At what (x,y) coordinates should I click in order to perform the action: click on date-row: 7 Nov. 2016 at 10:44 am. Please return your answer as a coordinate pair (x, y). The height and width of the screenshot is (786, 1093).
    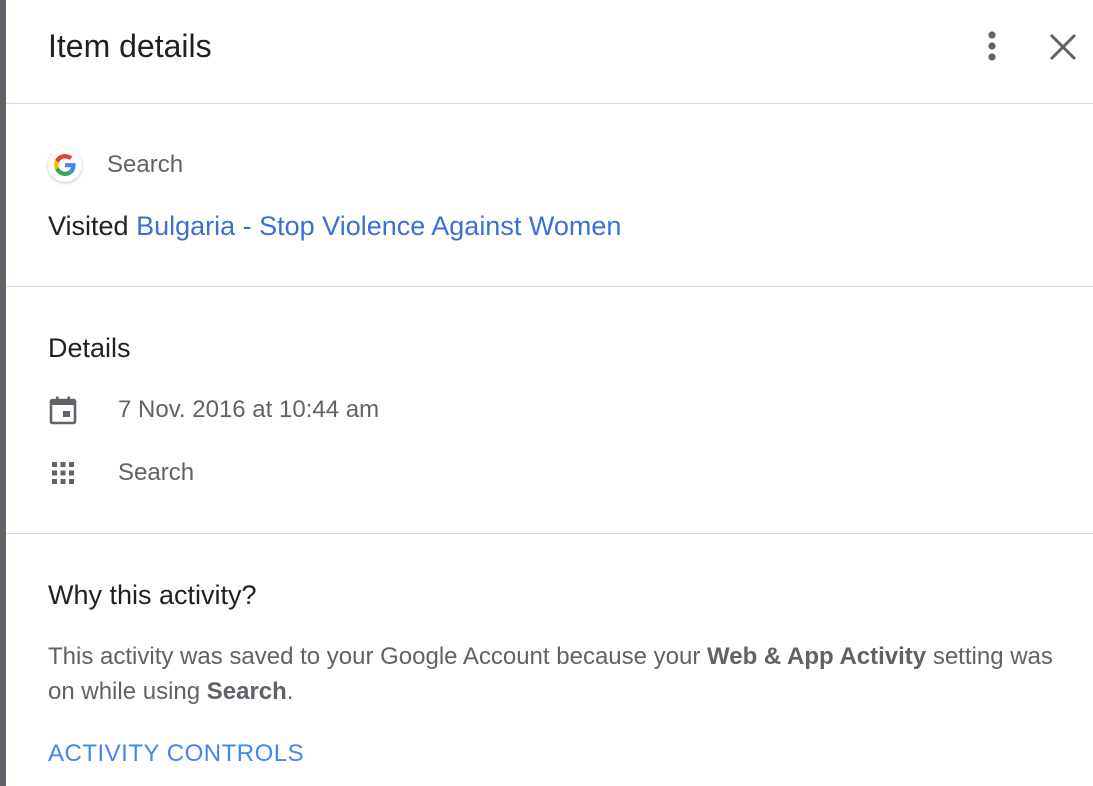
    Looking at the image, I should click on (213, 410).